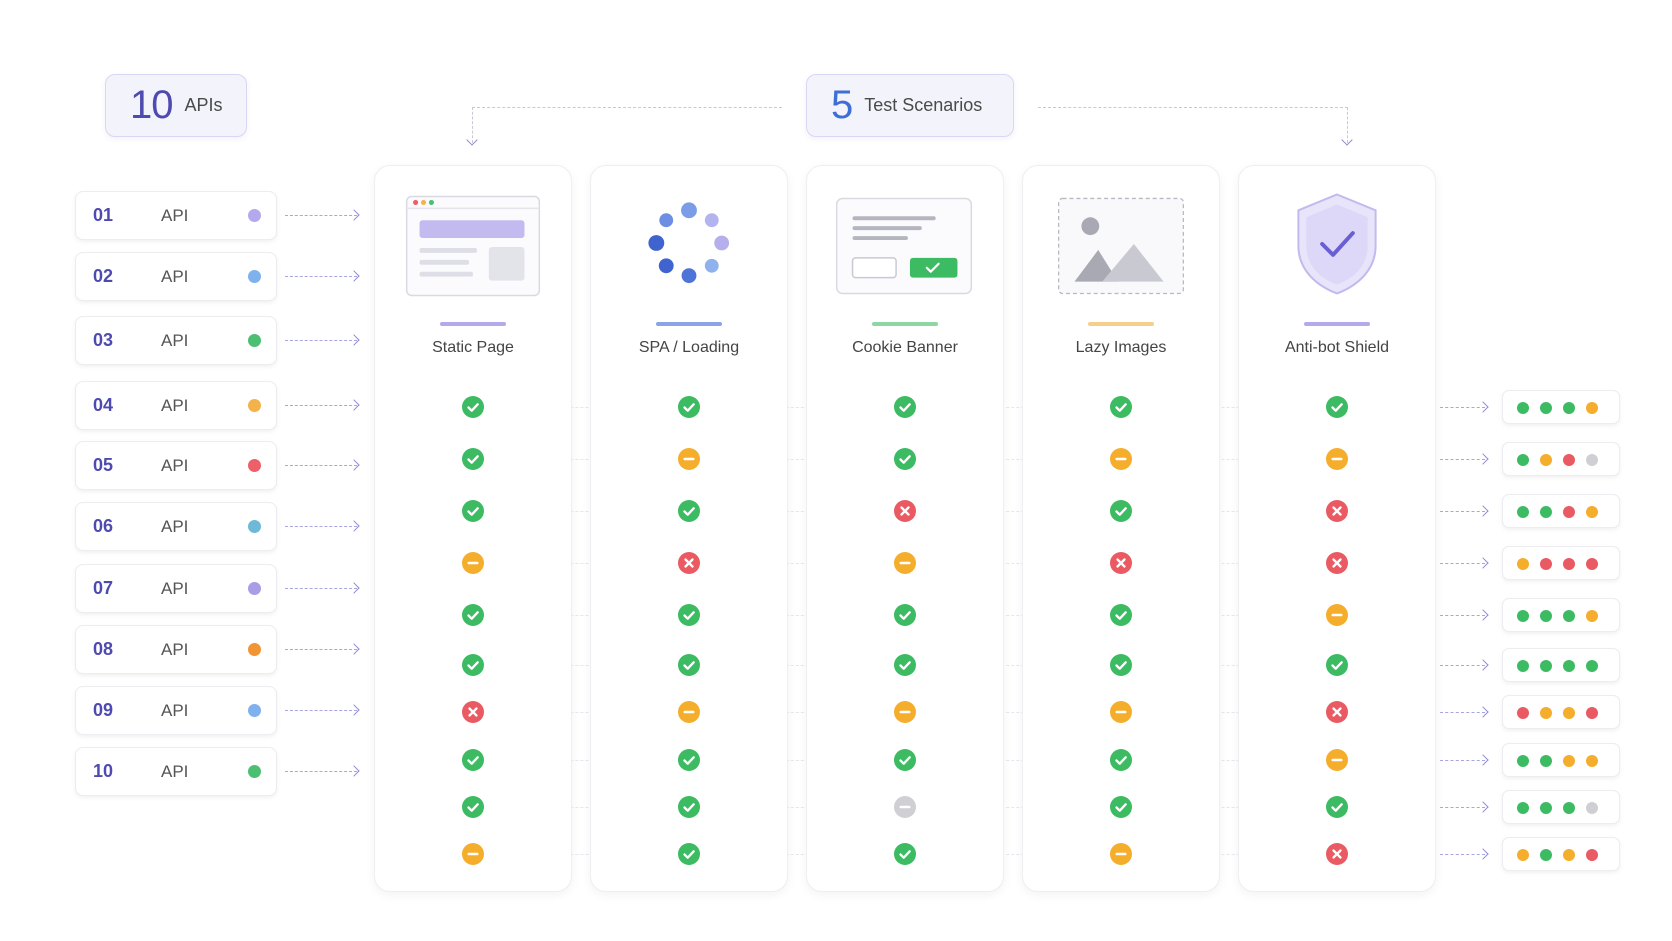 The height and width of the screenshot is (941, 1672). I want to click on api-card-09: 09 API, so click(176, 710).